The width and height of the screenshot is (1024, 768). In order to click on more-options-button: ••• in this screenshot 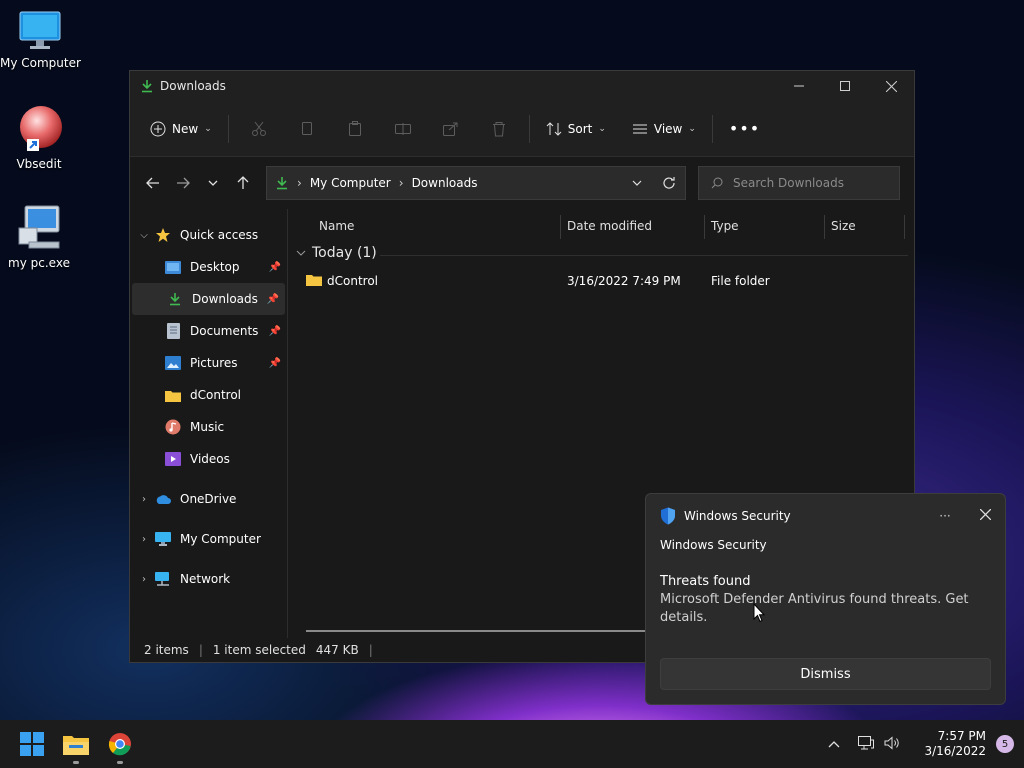, I will do `click(744, 128)`.